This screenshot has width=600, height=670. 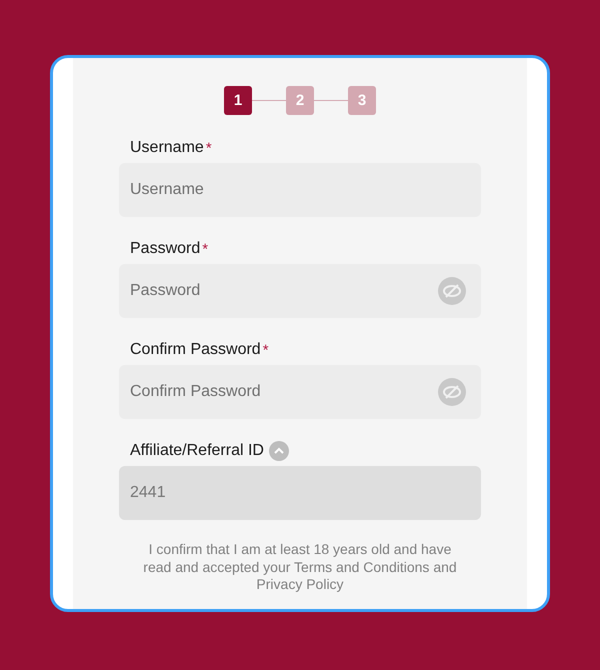 What do you see at coordinates (362, 100) in the screenshot?
I see `step-indicator: 3` at bounding box center [362, 100].